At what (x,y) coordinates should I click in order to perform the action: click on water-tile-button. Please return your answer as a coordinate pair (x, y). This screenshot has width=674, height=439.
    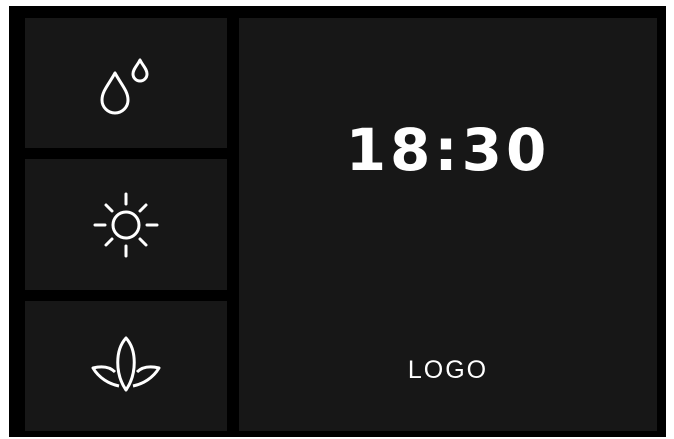
    Looking at the image, I should click on (126, 83).